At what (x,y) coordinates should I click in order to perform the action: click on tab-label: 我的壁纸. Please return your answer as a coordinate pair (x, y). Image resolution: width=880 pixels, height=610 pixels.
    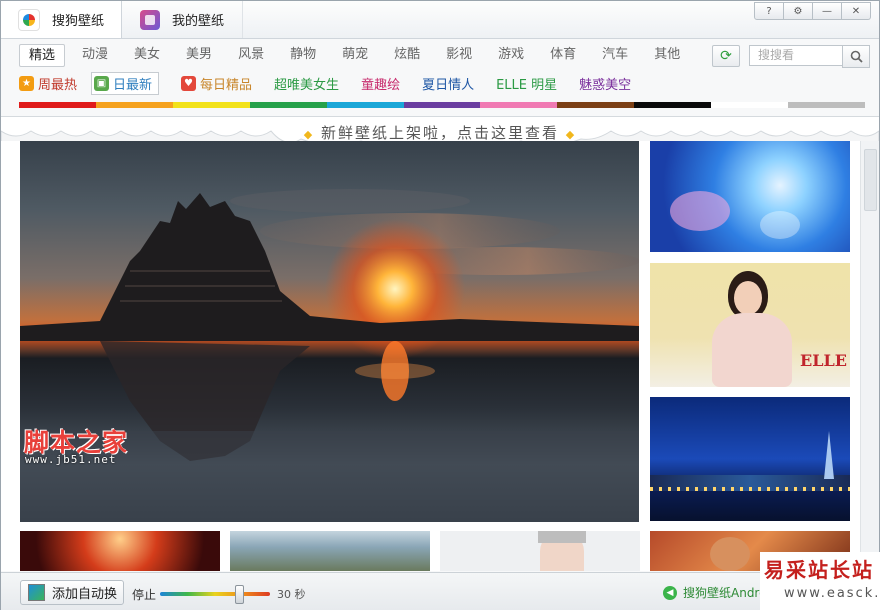
    Looking at the image, I should click on (198, 21).